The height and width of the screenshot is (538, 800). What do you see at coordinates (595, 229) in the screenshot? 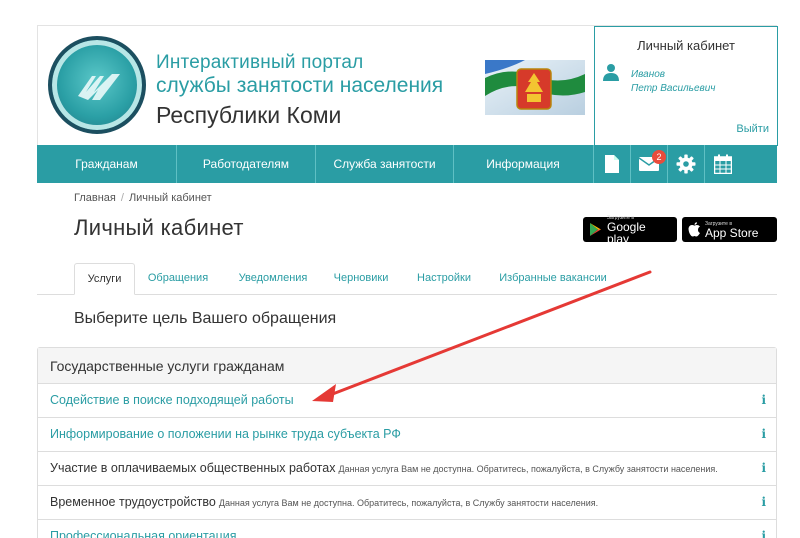
I see `google-play-icon` at bounding box center [595, 229].